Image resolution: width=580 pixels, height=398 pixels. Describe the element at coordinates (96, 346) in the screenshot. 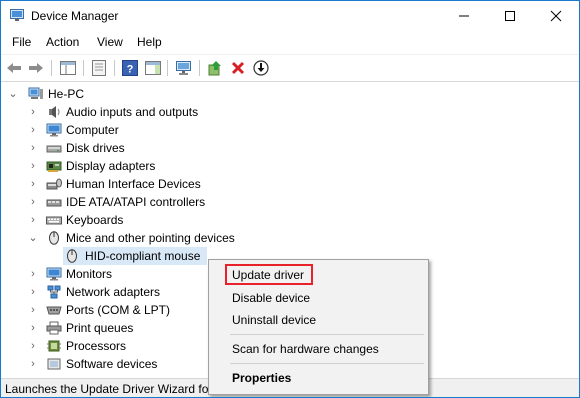

I see `tree-category-label: Processors` at that location.